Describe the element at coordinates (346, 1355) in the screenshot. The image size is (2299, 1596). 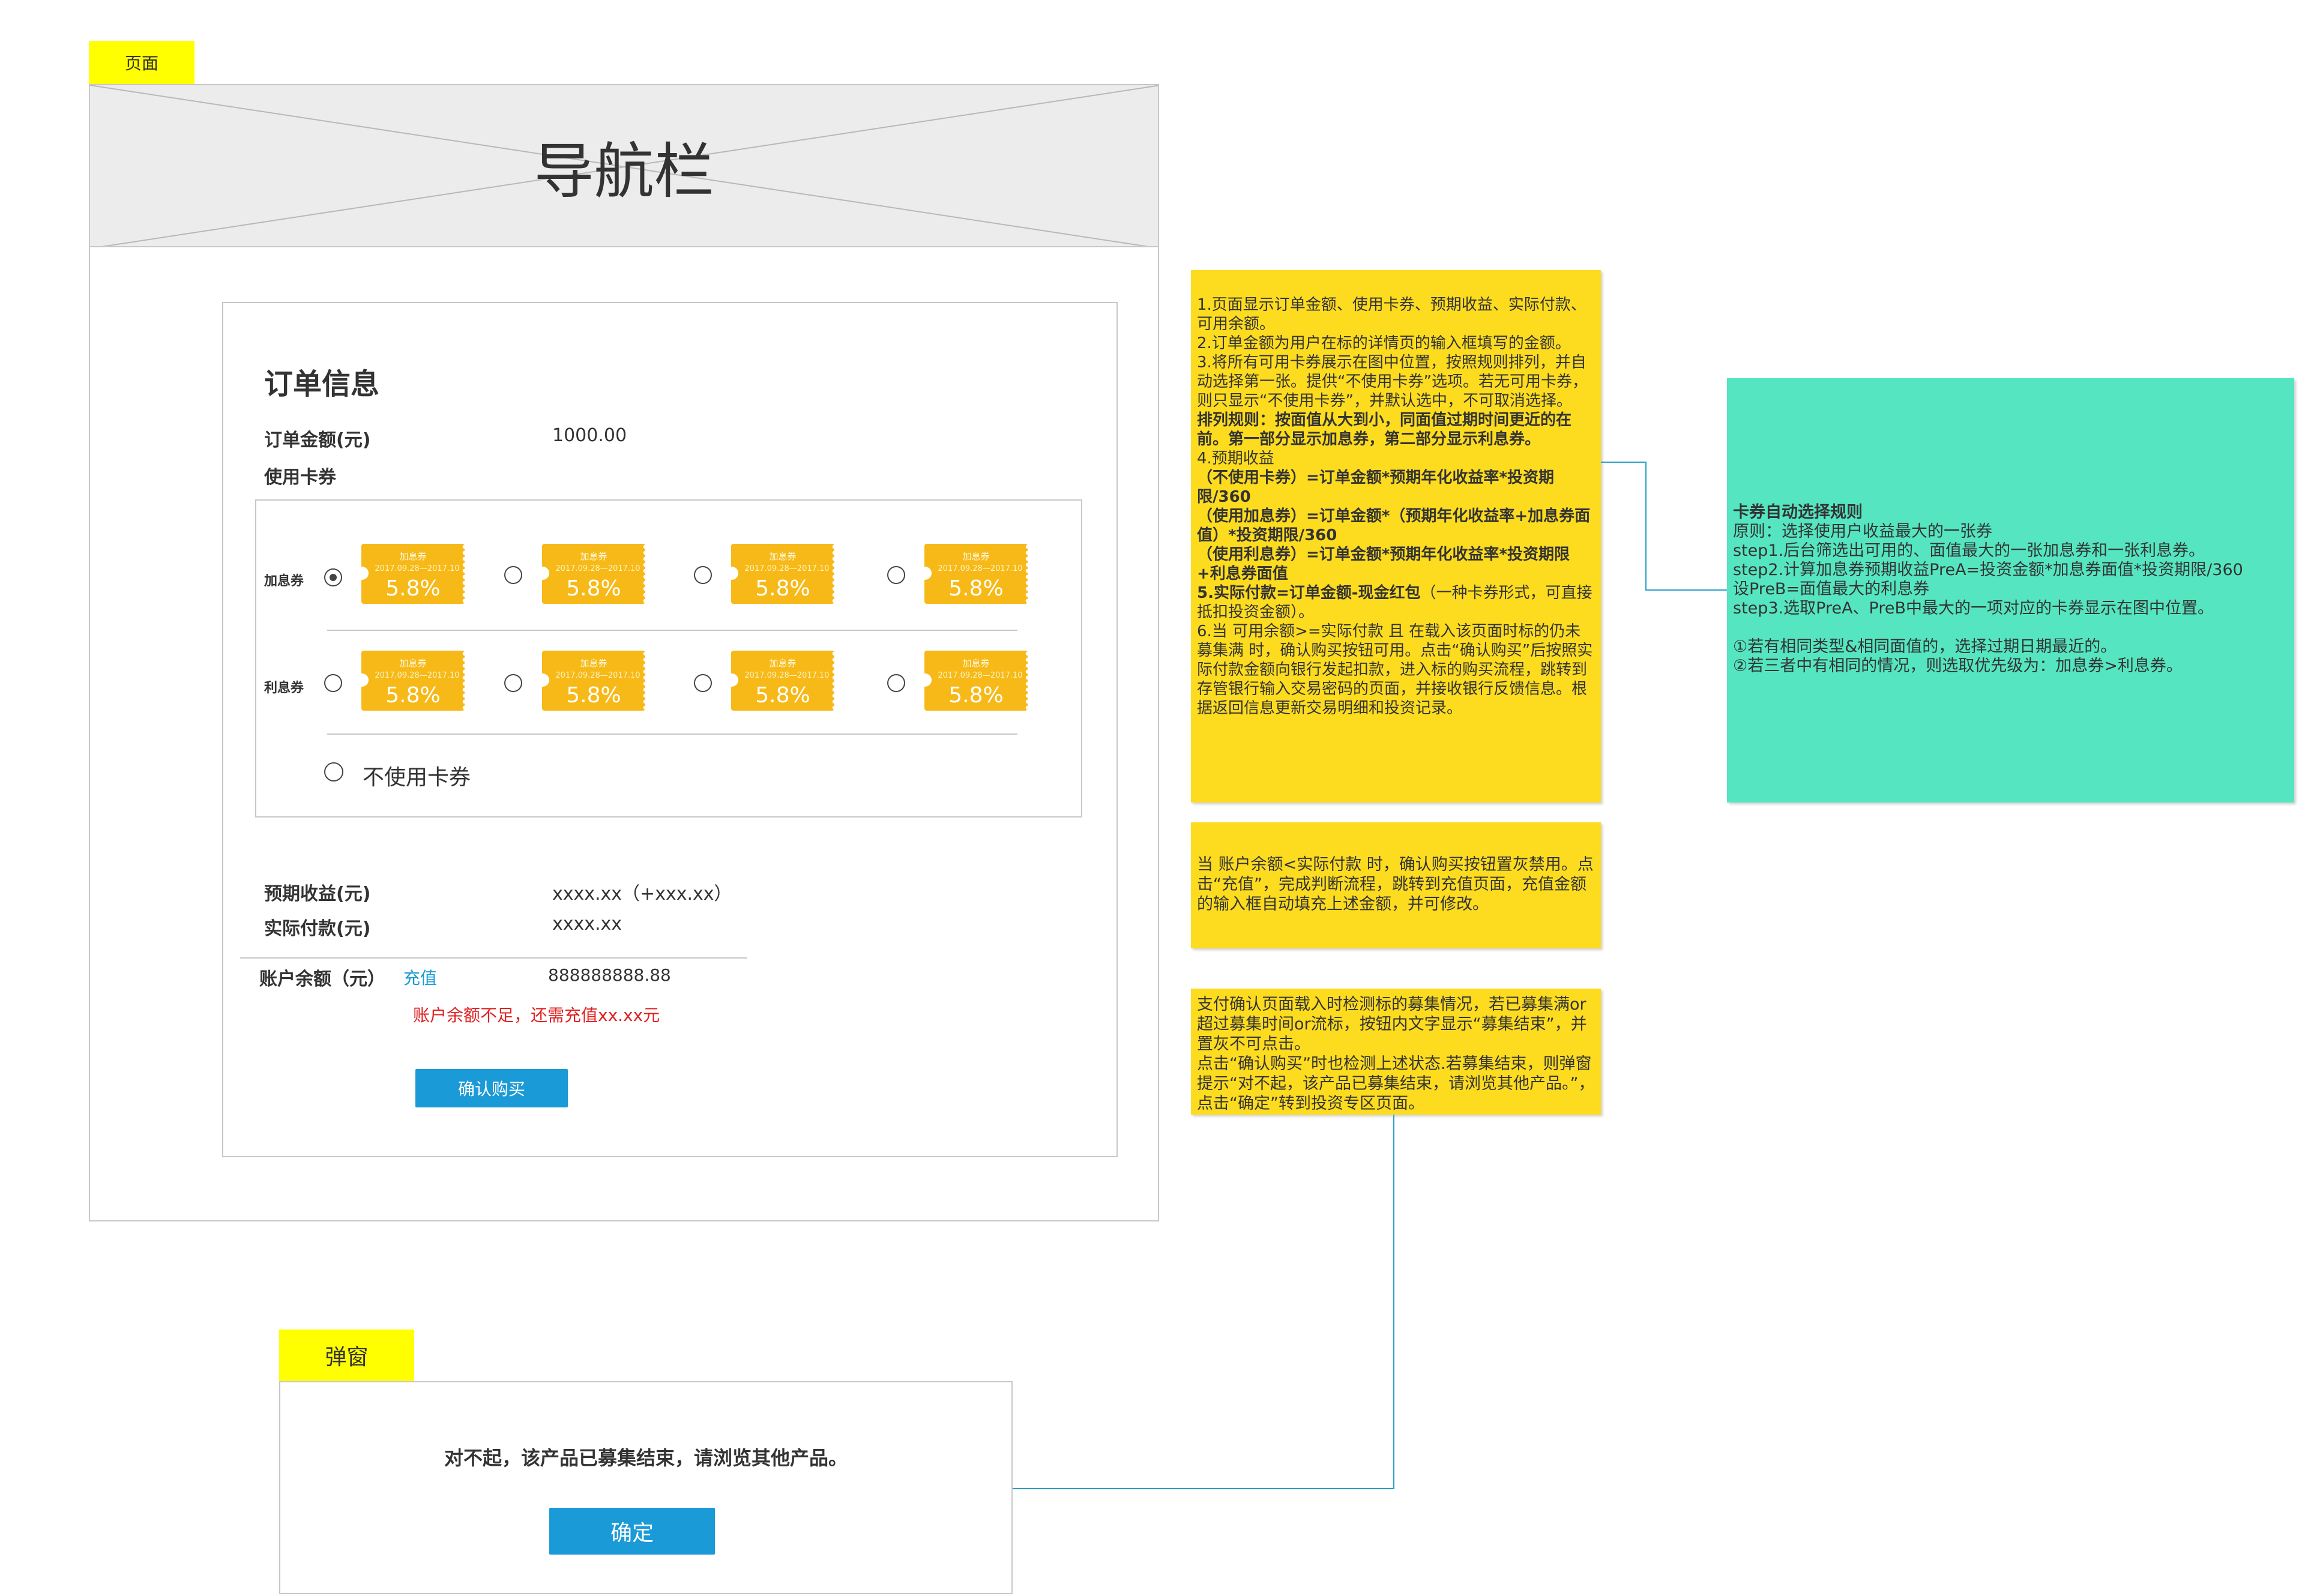
I see `popup-tag: 弹窗` at that location.